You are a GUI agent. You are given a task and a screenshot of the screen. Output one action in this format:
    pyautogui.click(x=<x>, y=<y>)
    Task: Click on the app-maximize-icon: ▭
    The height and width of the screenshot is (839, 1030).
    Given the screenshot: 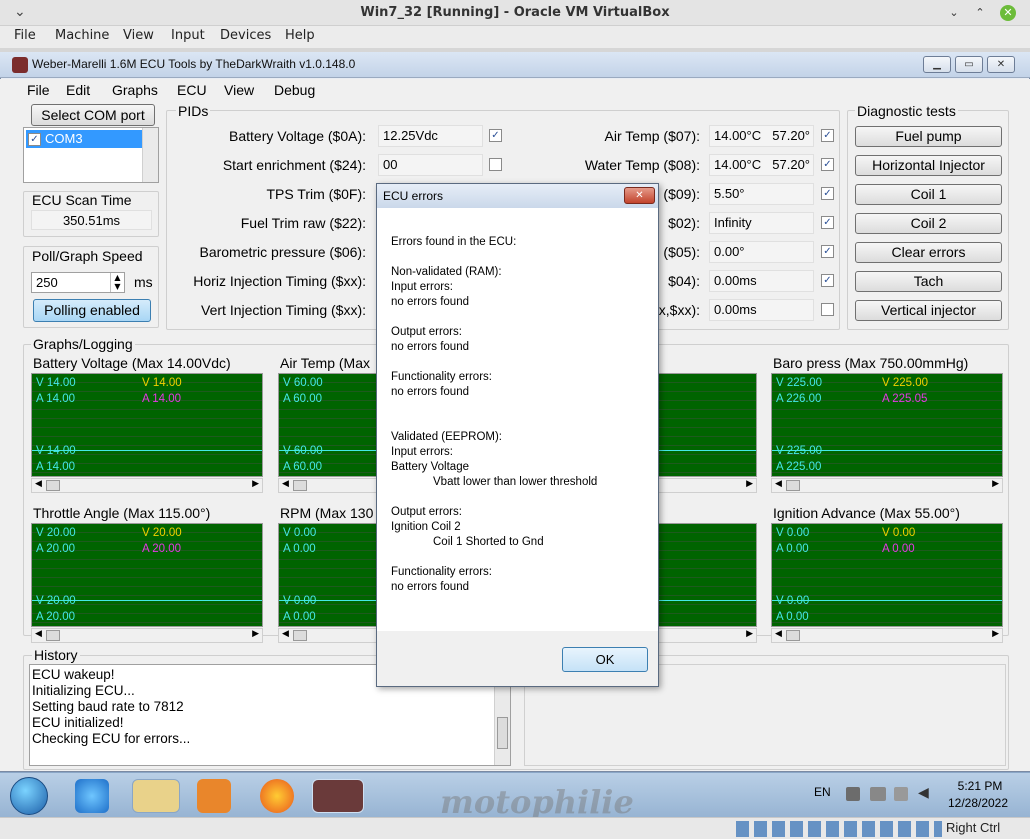 What is the action you would take?
    pyautogui.click(x=969, y=64)
    